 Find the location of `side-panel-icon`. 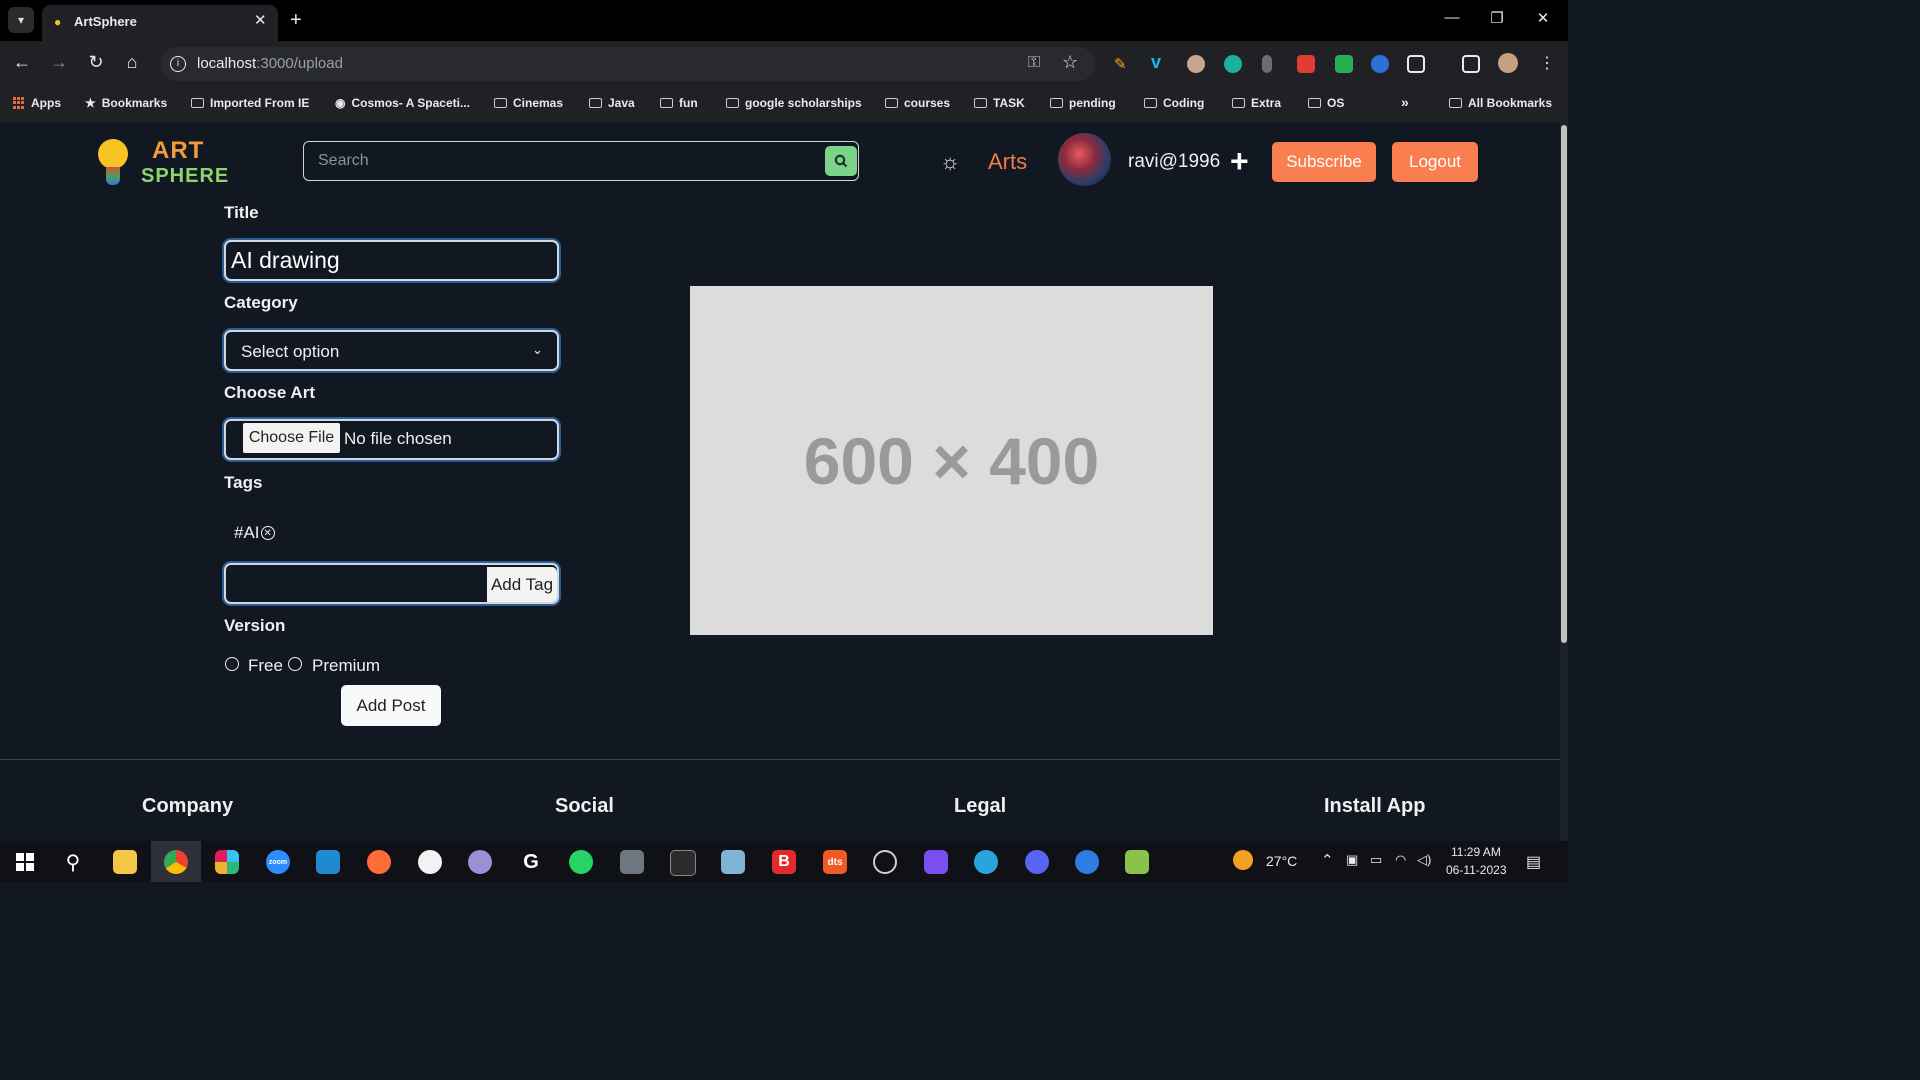

side-panel-icon is located at coordinates (1471, 64).